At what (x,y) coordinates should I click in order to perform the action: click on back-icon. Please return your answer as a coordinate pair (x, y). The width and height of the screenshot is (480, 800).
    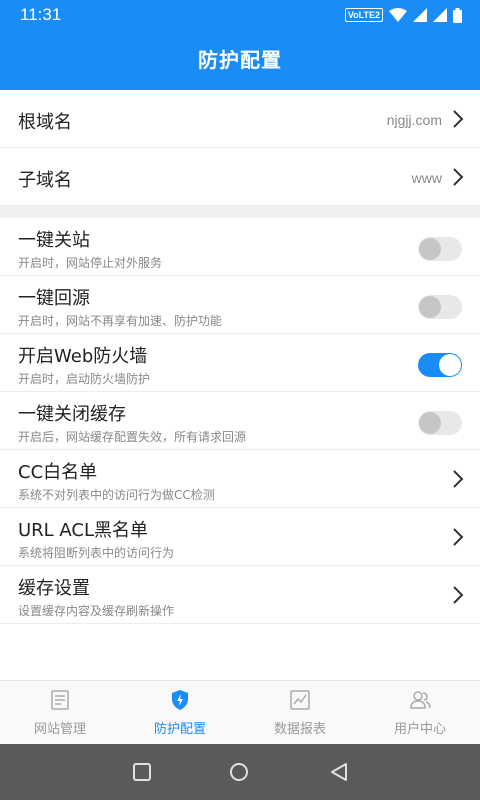
    Looking at the image, I should click on (339, 772).